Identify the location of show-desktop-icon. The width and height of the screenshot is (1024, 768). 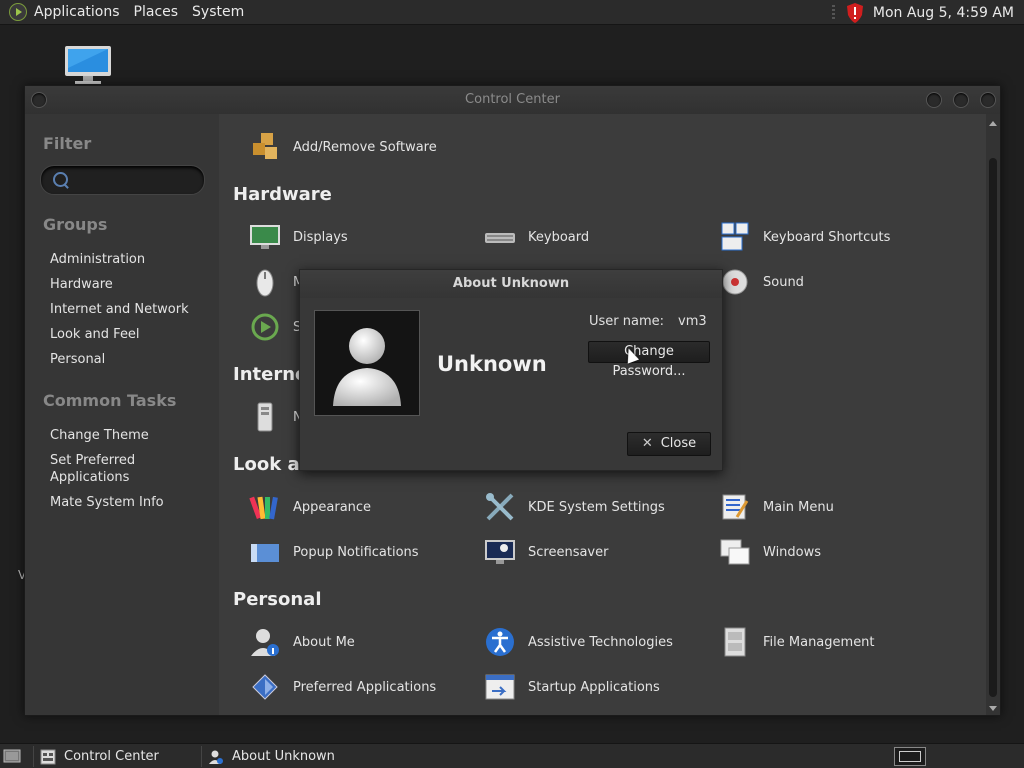
(12, 756).